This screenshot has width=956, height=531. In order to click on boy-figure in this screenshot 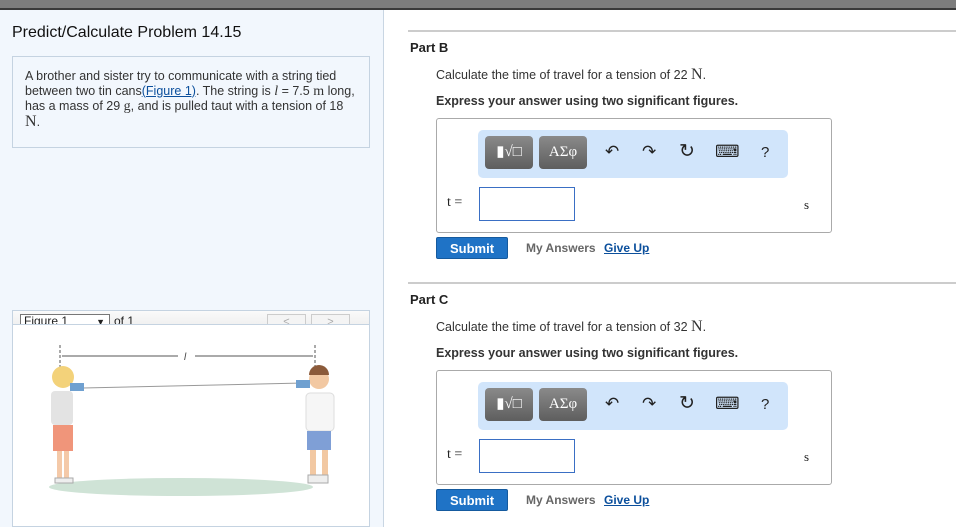, I will do `click(315, 424)`.